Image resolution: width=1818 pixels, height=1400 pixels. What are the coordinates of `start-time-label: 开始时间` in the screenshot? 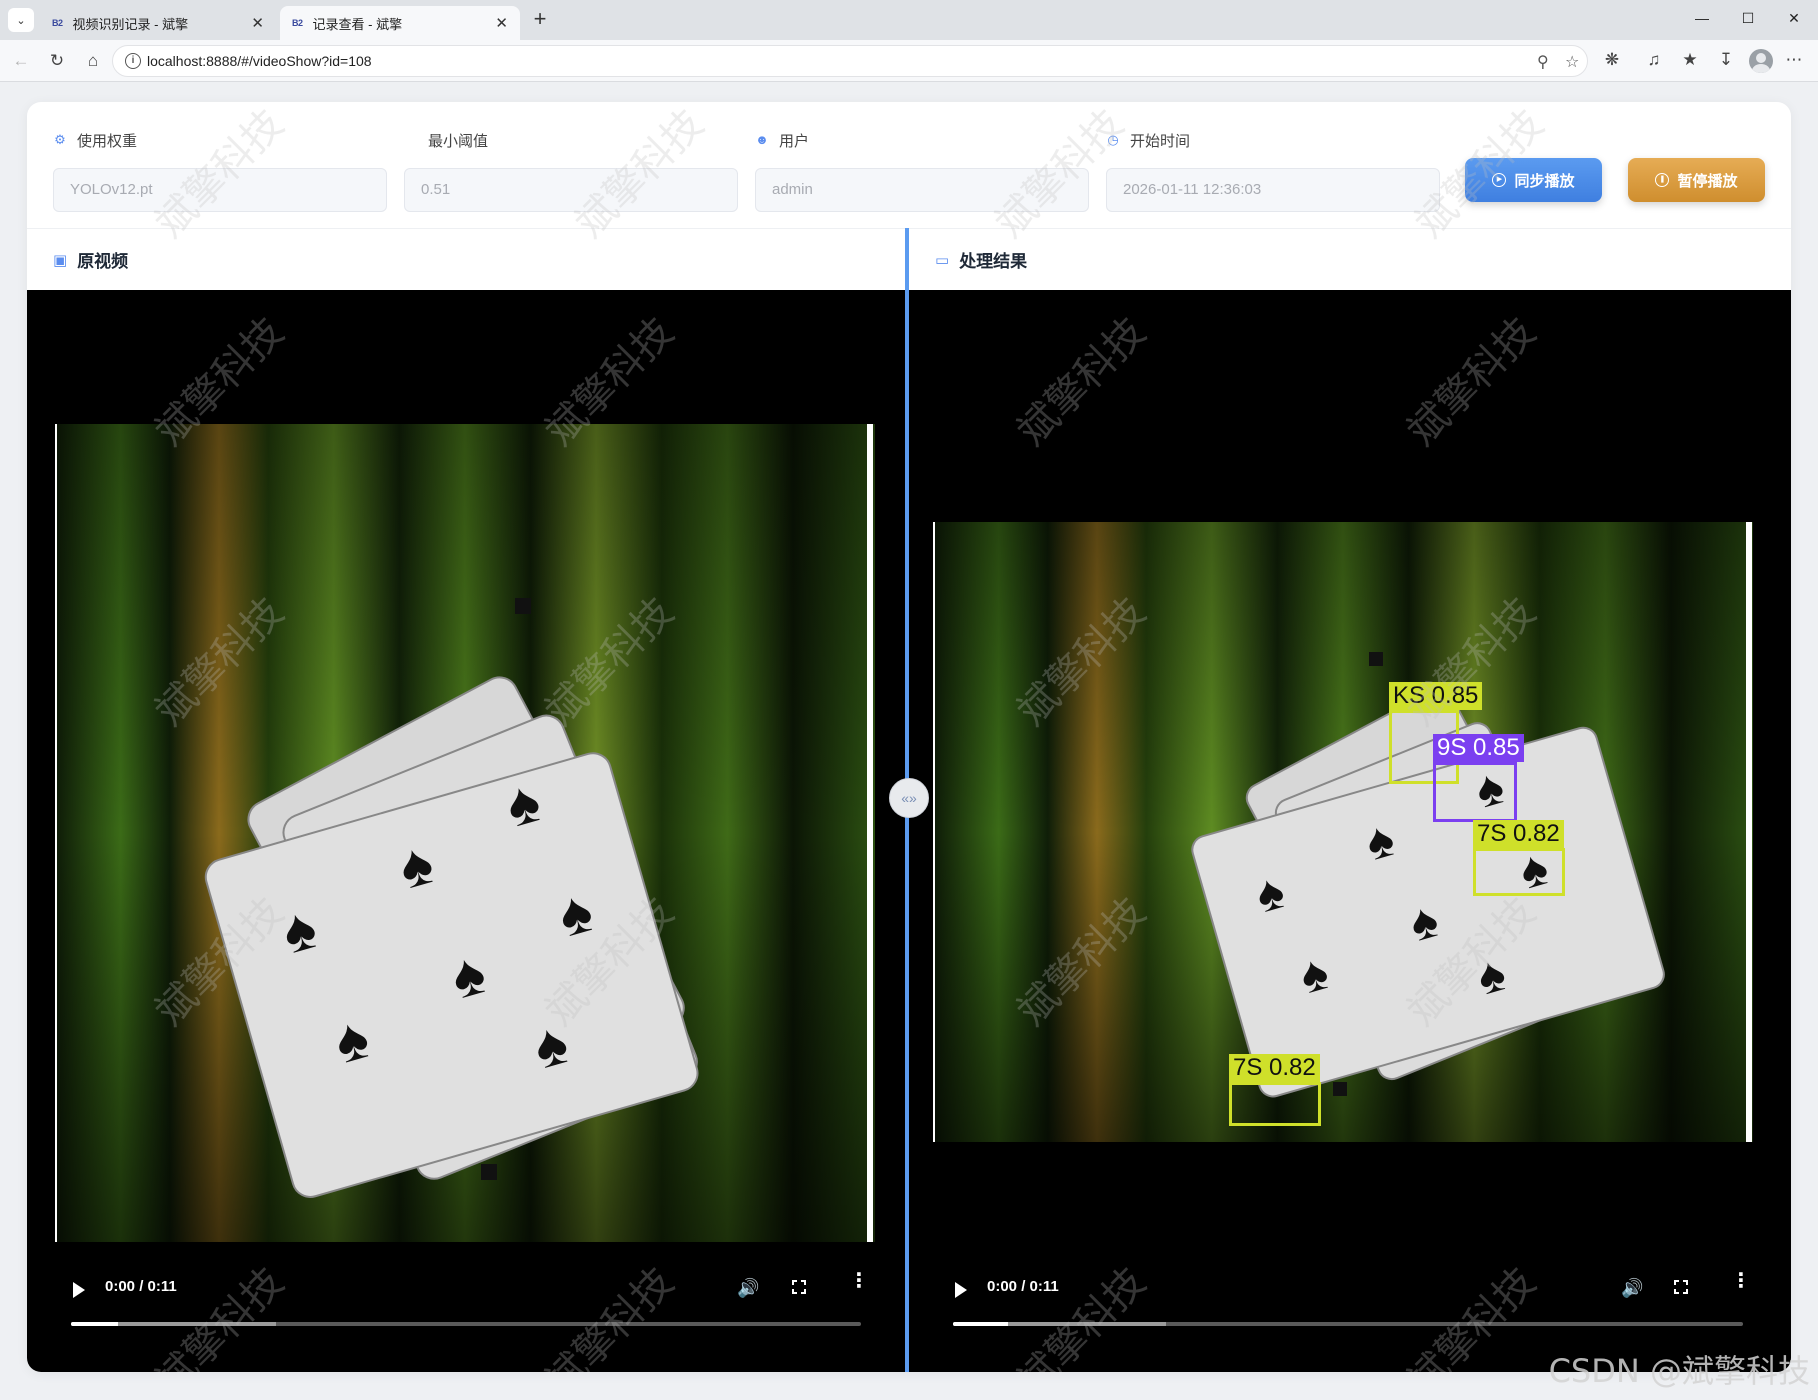 It's located at (1160, 141).